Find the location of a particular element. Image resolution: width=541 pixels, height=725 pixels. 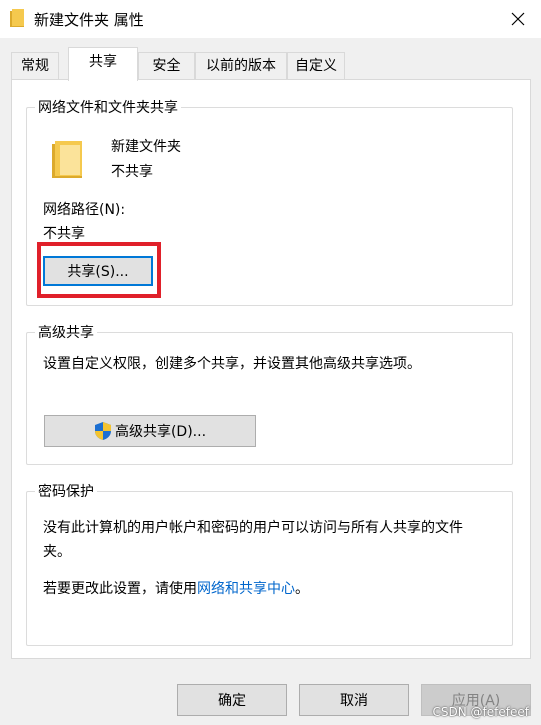

tab-sharing: 共享 is located at coordinates (103, 64).